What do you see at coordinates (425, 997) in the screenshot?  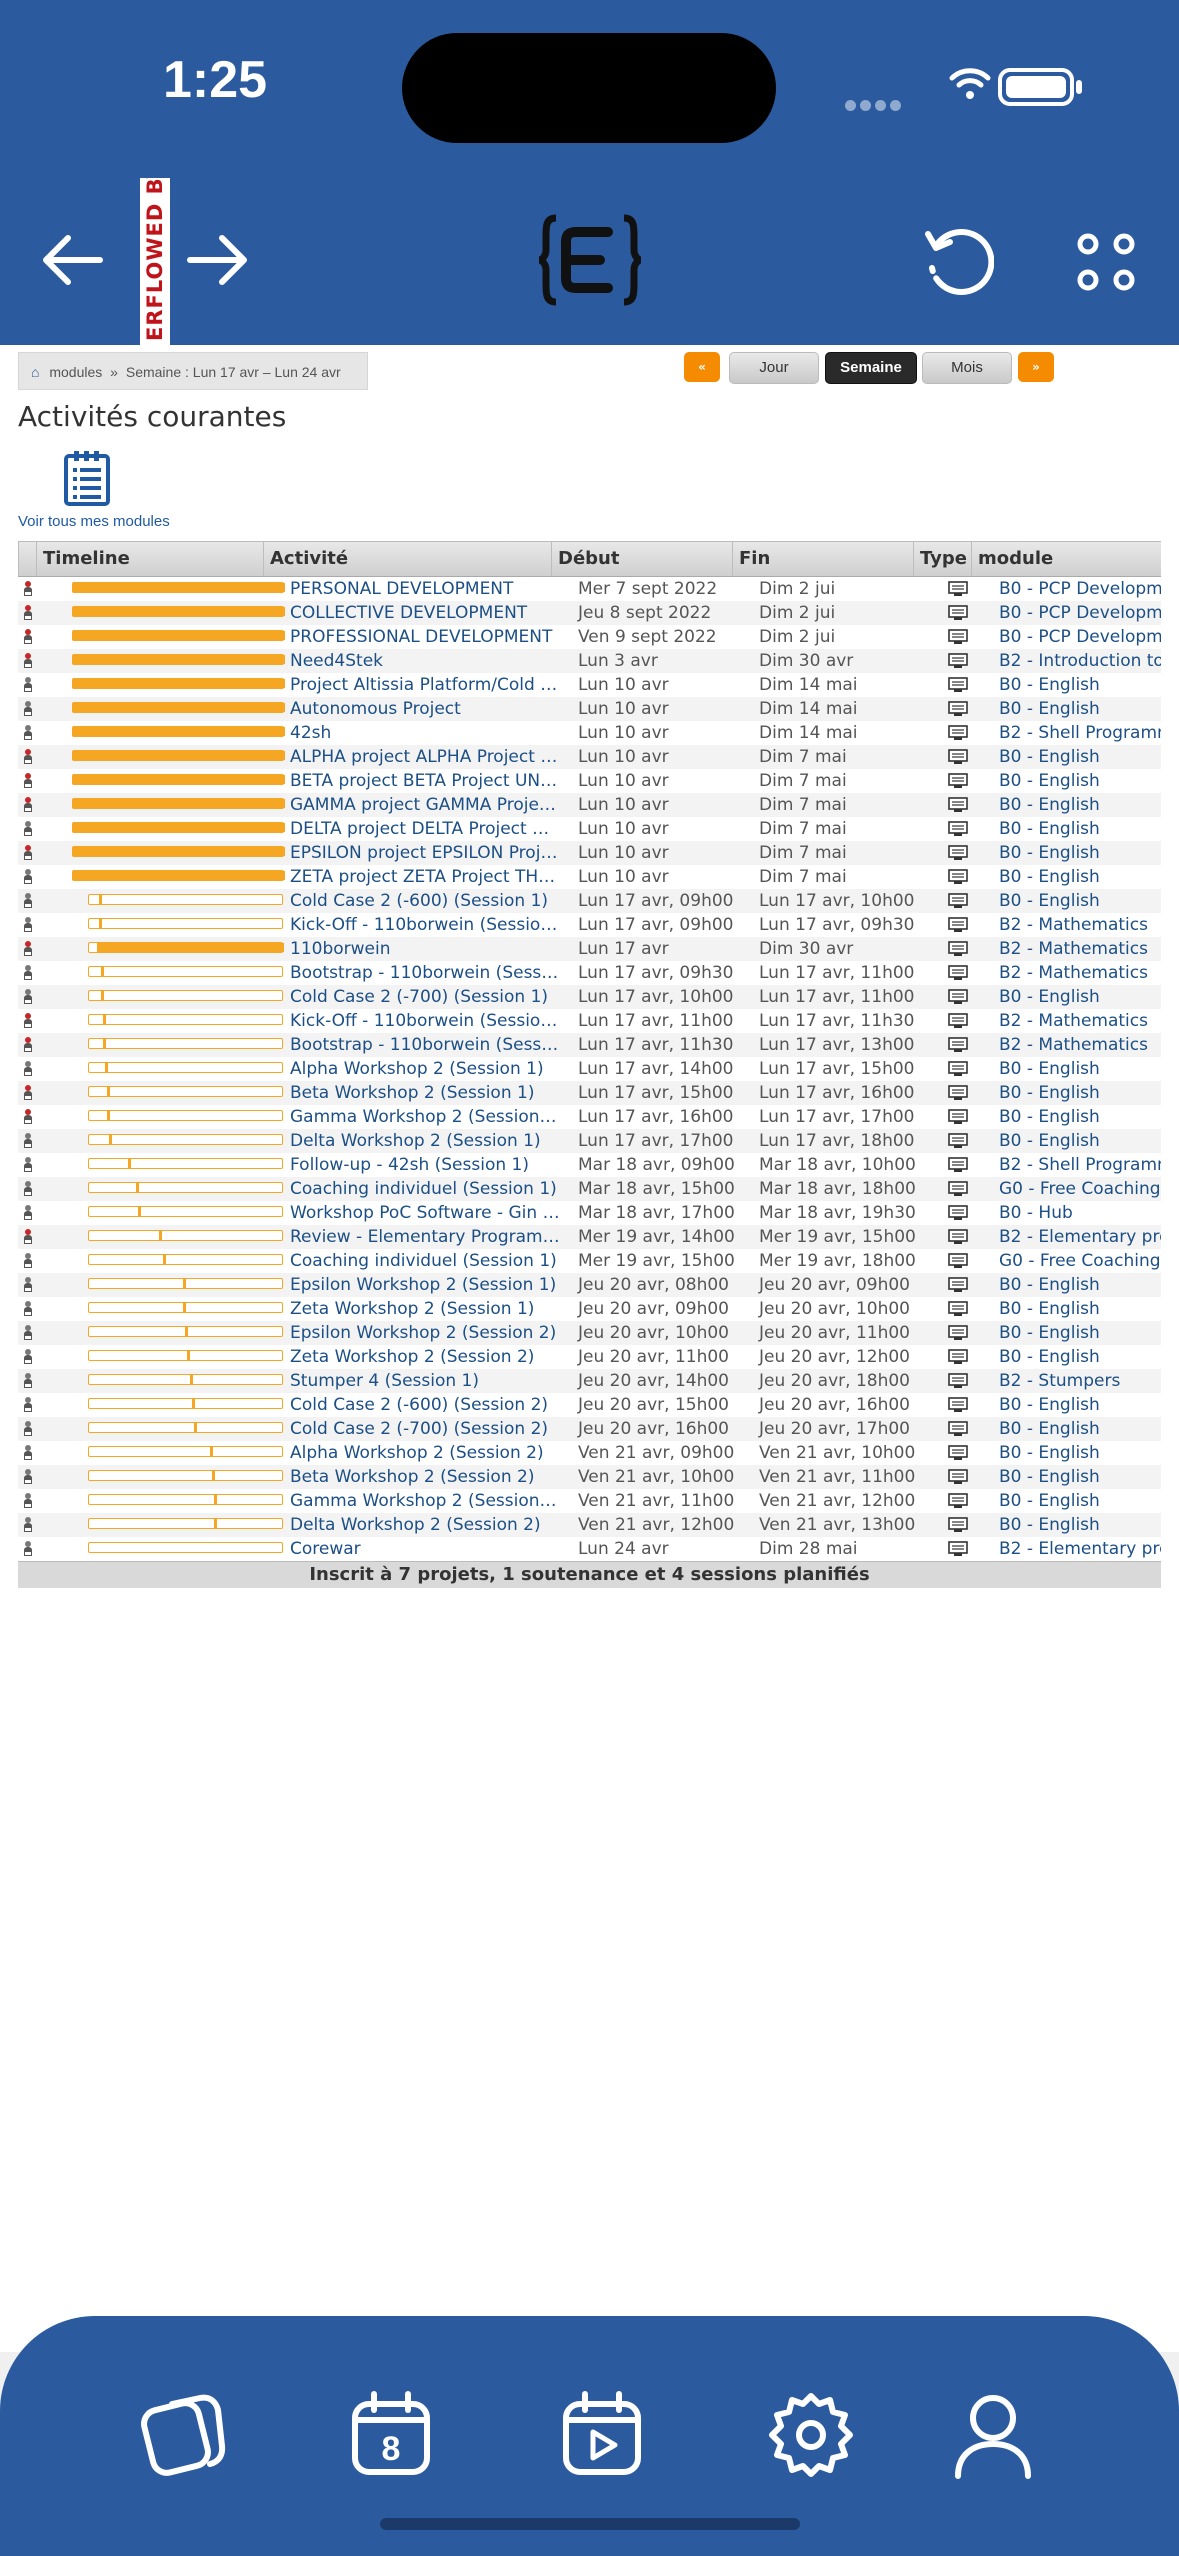 I see `activity-link: Cold Case 2 (-700) (Session 1)` at bounding box center [425, 997].